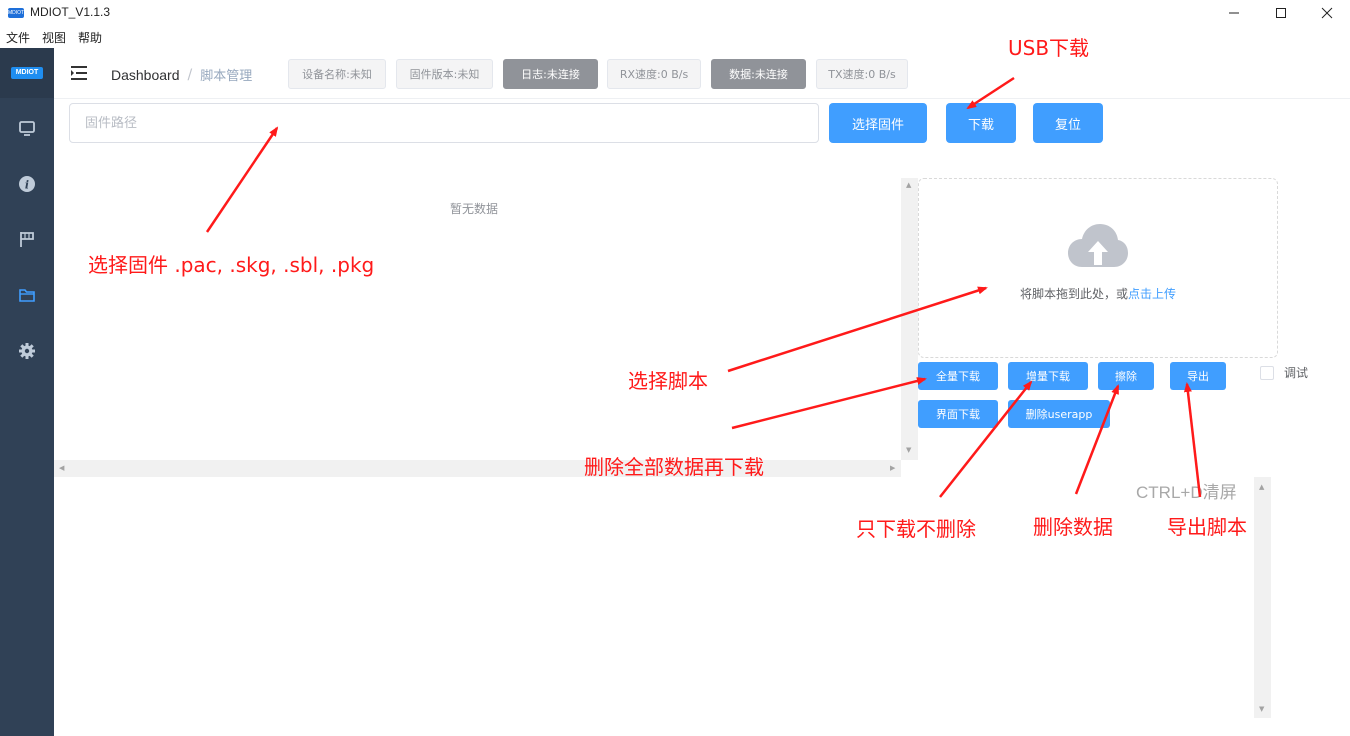  I want to click on sidebar-item-settings, so click(27, 351).